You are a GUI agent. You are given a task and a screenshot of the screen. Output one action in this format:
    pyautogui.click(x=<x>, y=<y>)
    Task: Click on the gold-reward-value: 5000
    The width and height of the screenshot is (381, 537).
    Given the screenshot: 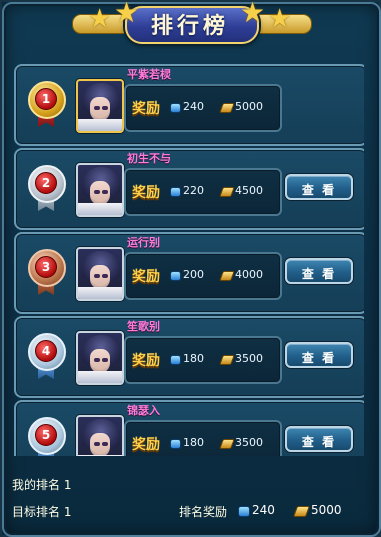 What is the action you would take?
    pyautogui.click(x=249, y=106)
    